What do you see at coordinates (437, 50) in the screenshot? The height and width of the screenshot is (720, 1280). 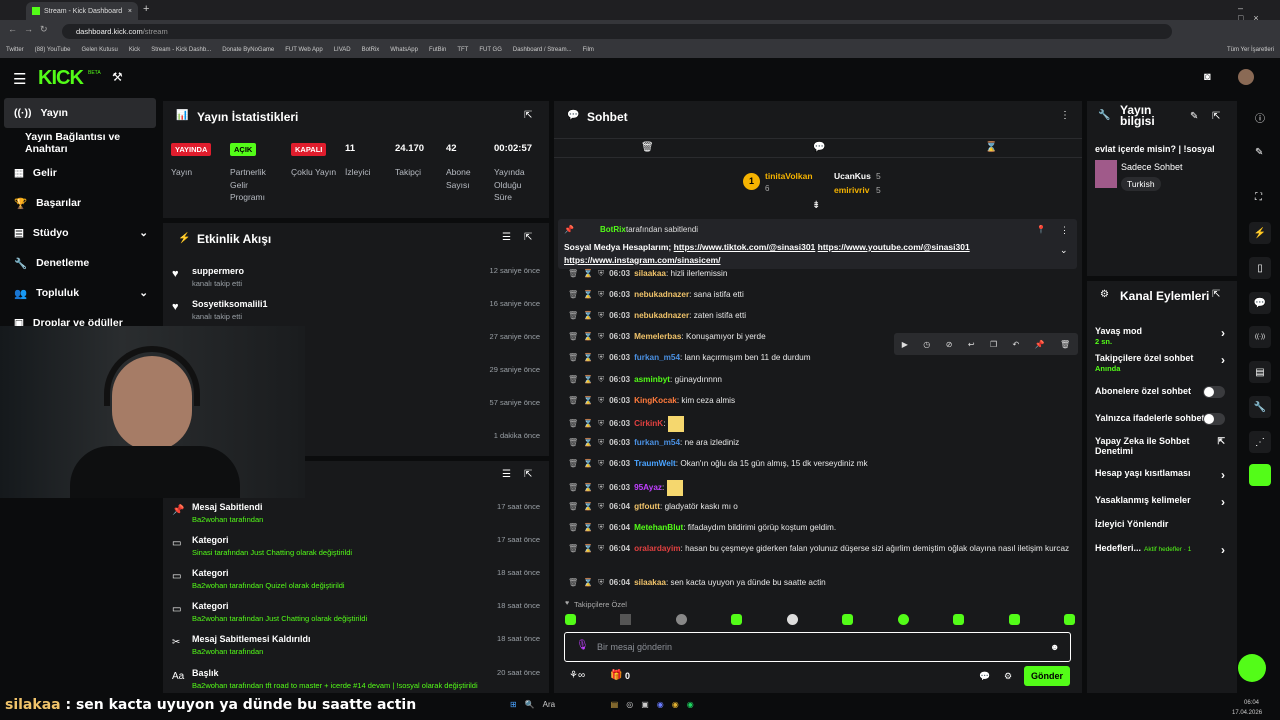 I see `bookmark-item: FutBin` at bounding box center [437, 50].